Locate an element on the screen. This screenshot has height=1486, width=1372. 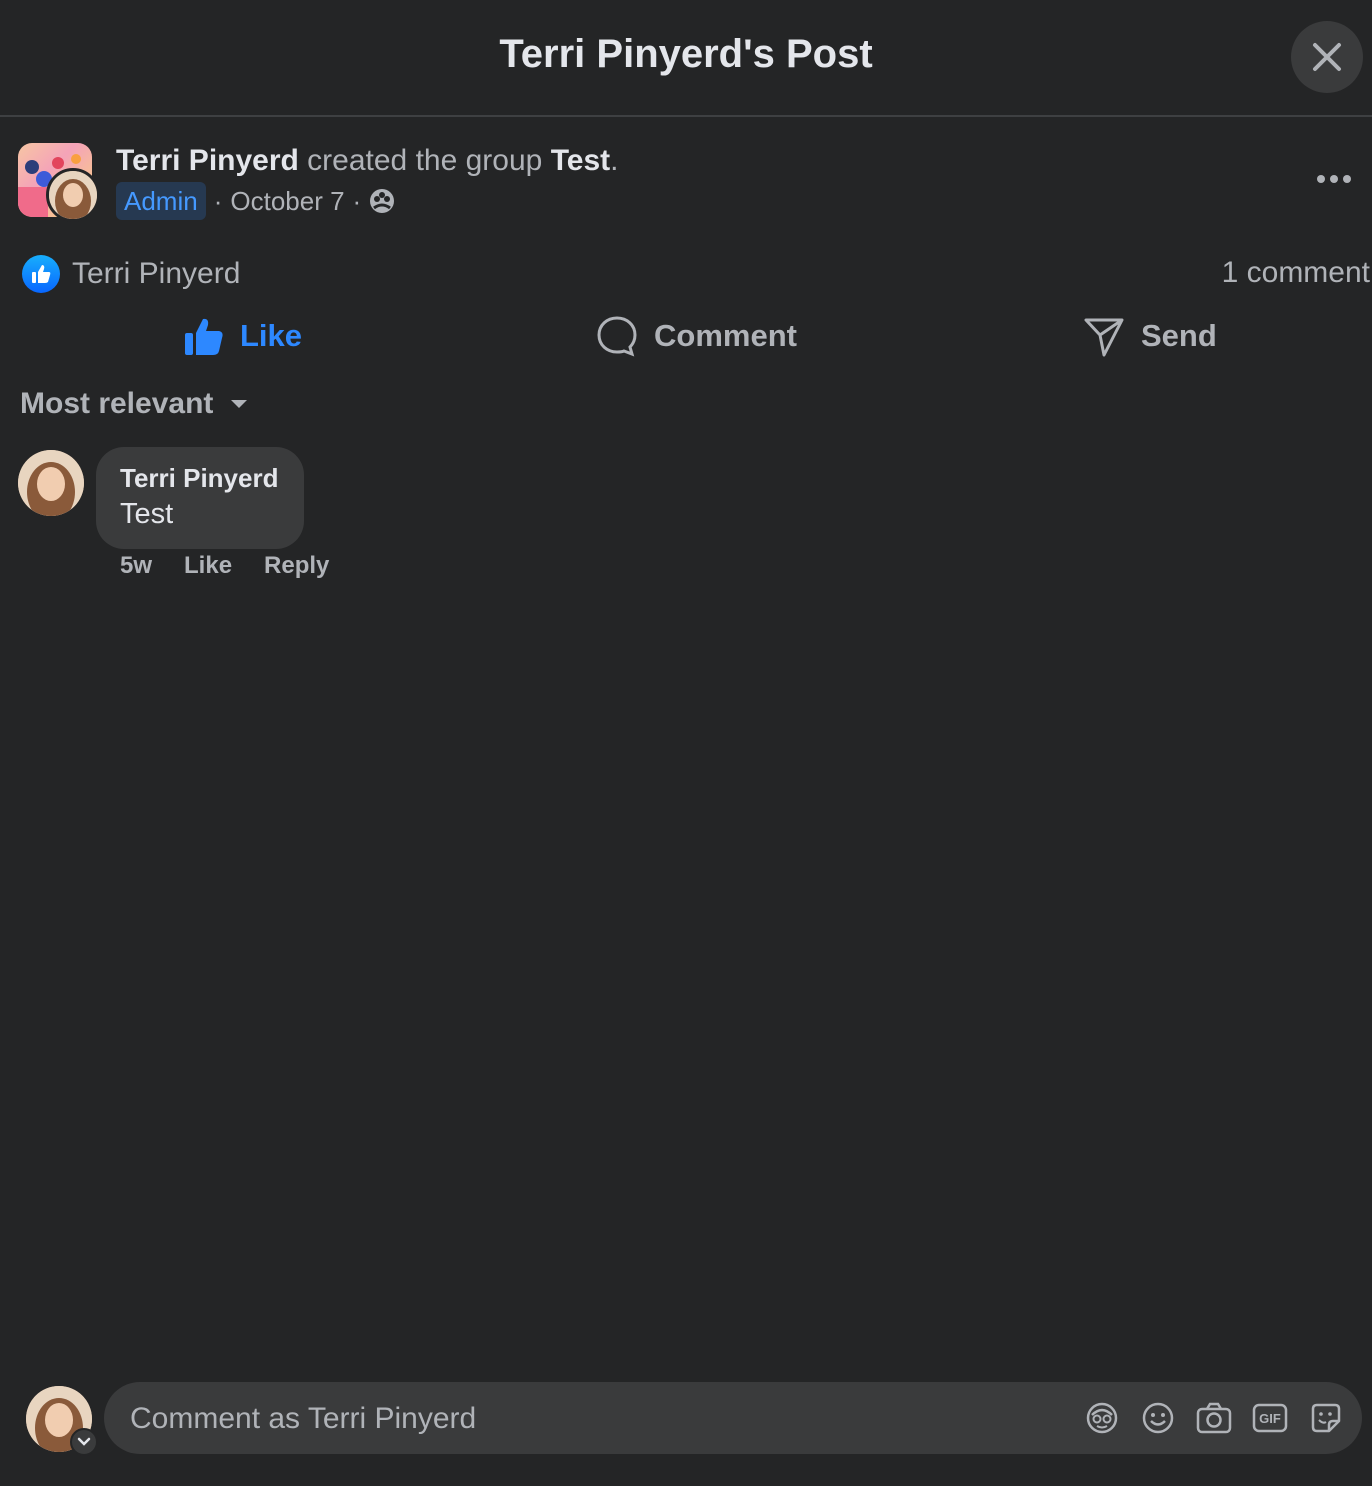
comment-bubble-icon is located at coordinates (617, 336).